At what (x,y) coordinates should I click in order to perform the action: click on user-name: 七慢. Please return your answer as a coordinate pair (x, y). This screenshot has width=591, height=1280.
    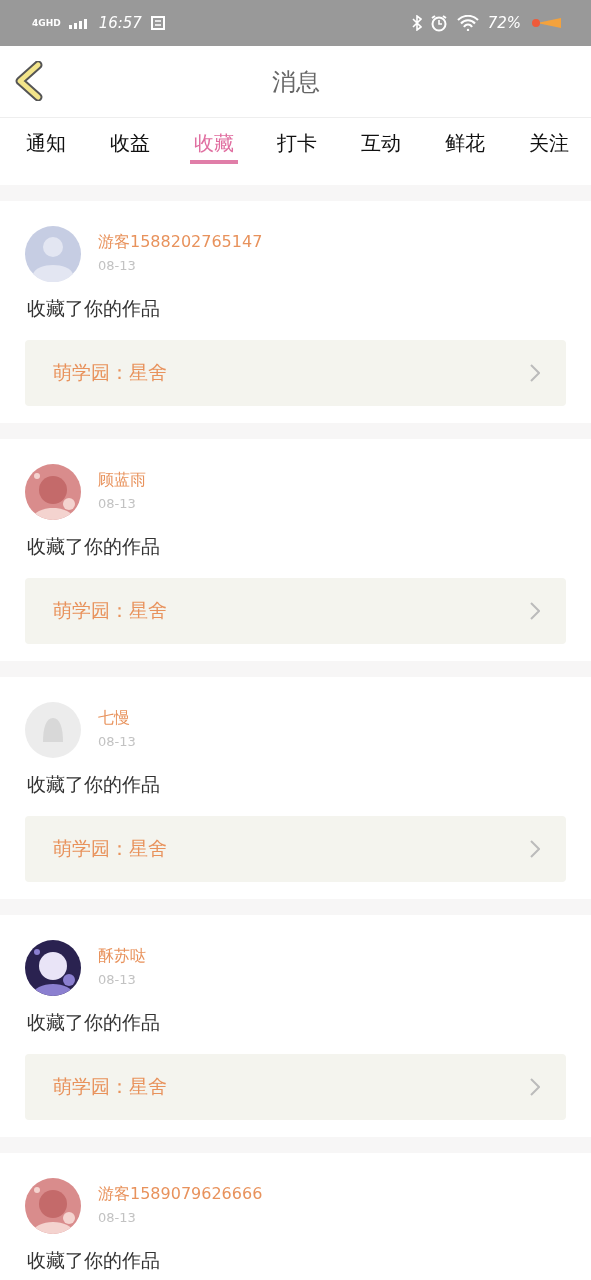
    Looking at the image, I should click on (114, 718).